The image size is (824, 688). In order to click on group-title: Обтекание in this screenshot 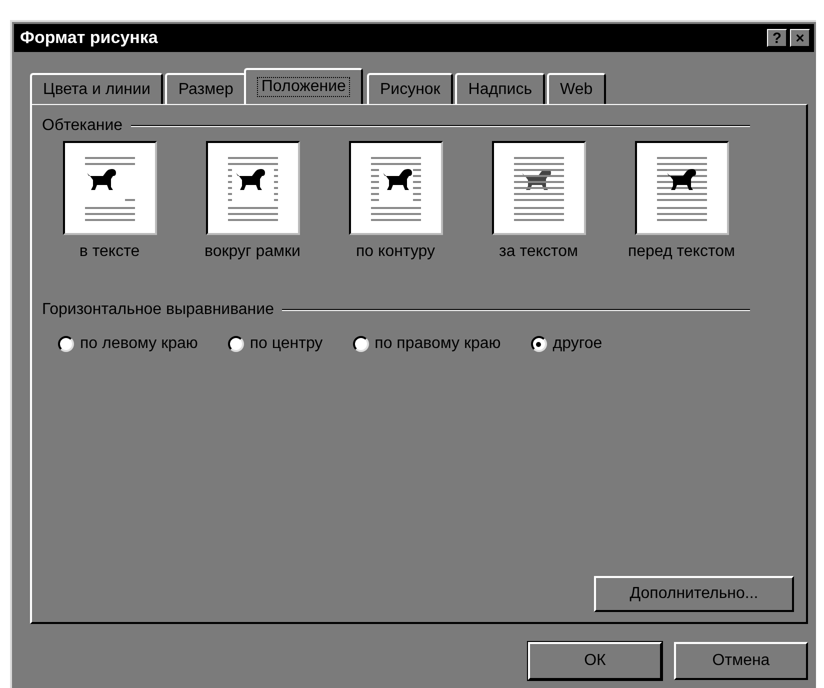, I will do `click(82, 126)`.